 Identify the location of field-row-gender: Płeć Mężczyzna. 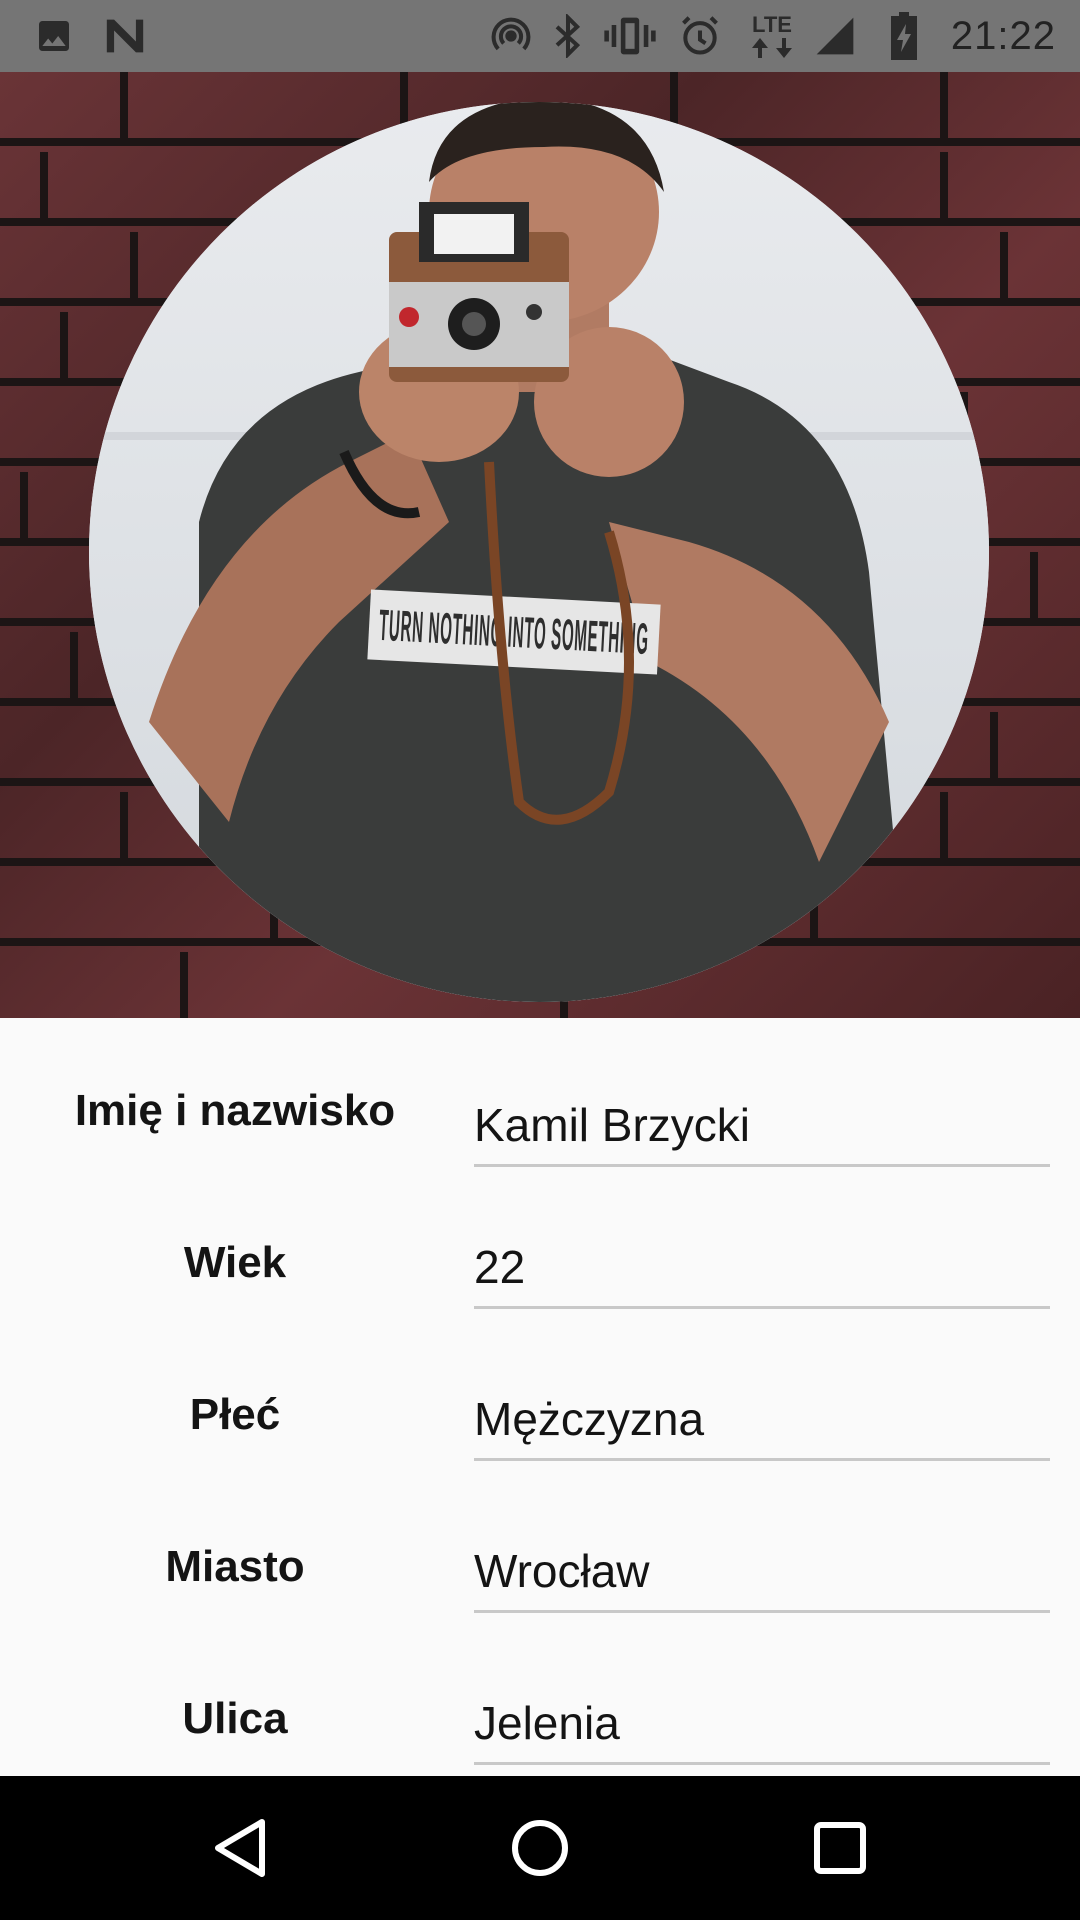
(540, 1427).